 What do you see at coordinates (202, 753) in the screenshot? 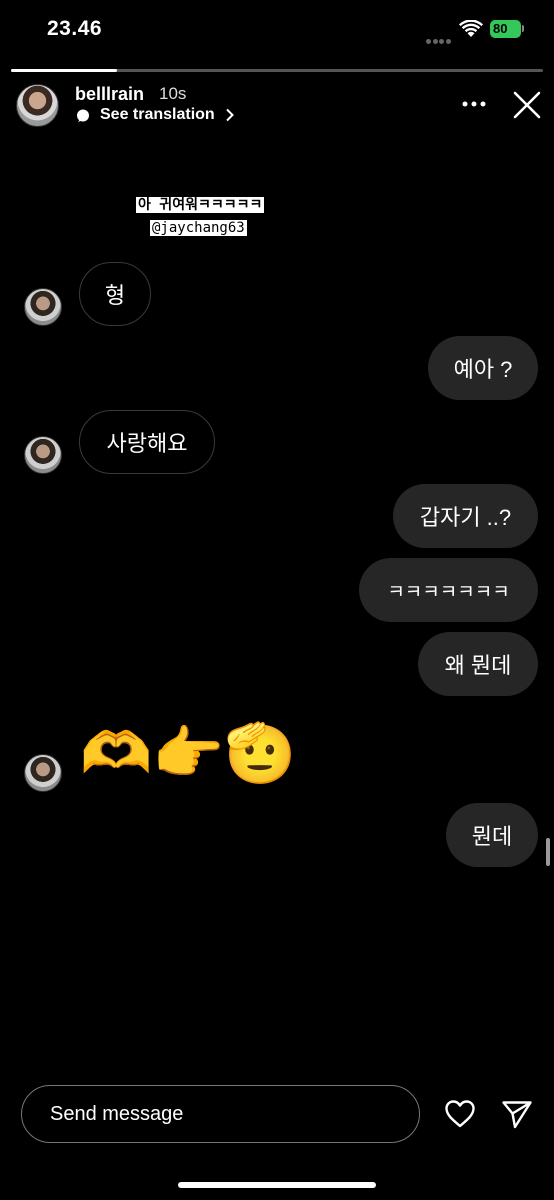
I see `emoji-message: 🫶👉🫡` at bounding box center [202, 753].